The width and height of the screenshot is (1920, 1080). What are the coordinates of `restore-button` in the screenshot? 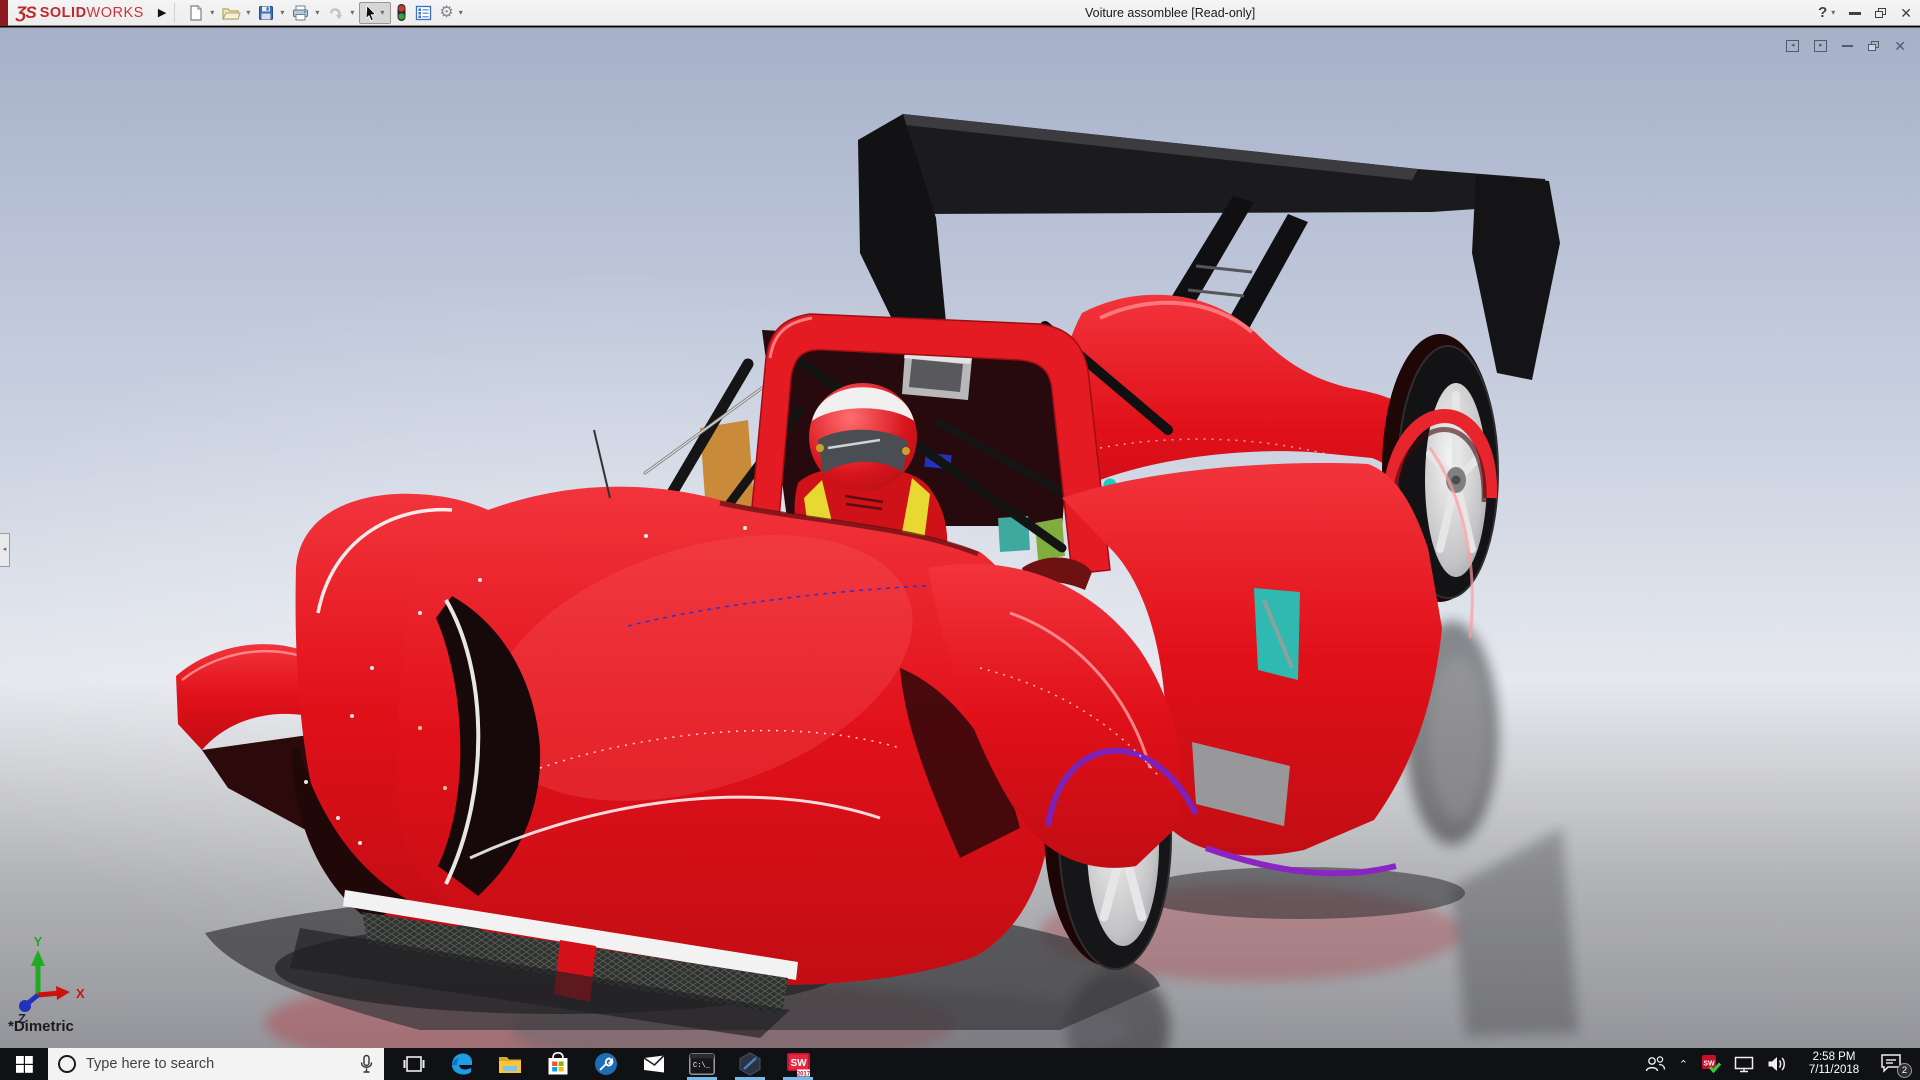 It's located at (1881, 13).